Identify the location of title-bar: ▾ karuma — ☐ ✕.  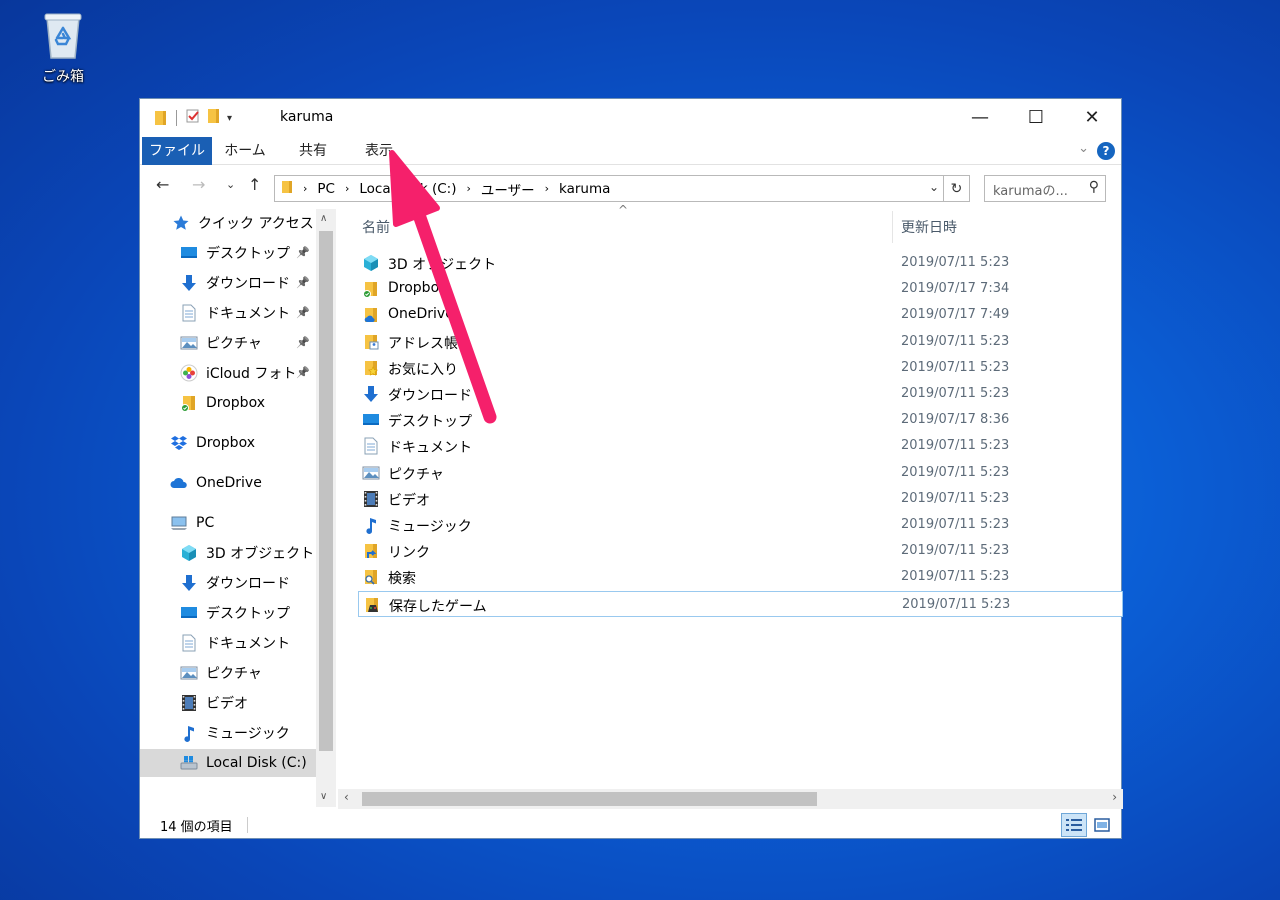
(630, 117).